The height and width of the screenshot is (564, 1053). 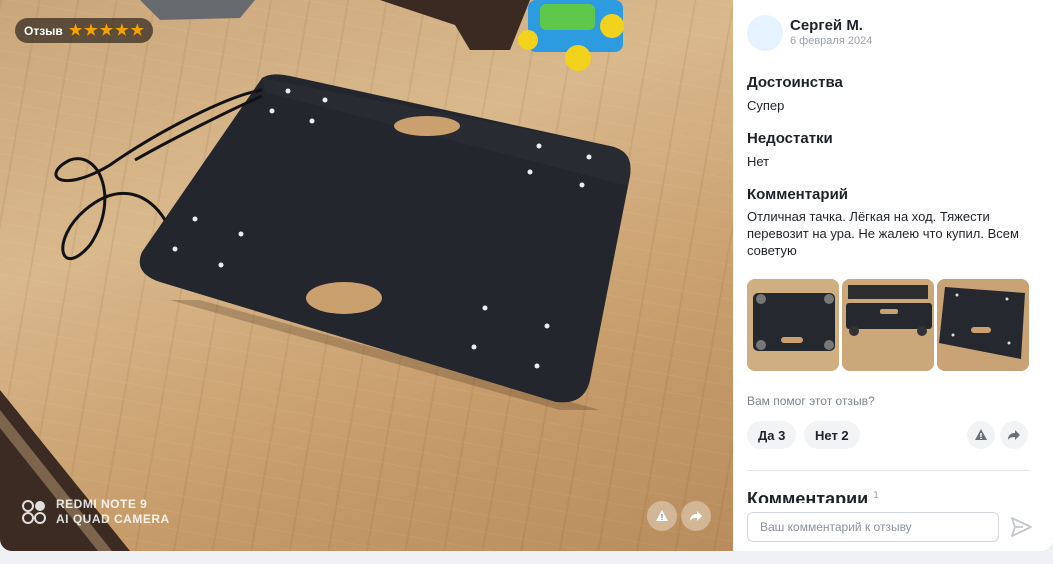 I want to click on photo-report-button, so click(x=662, y=516).